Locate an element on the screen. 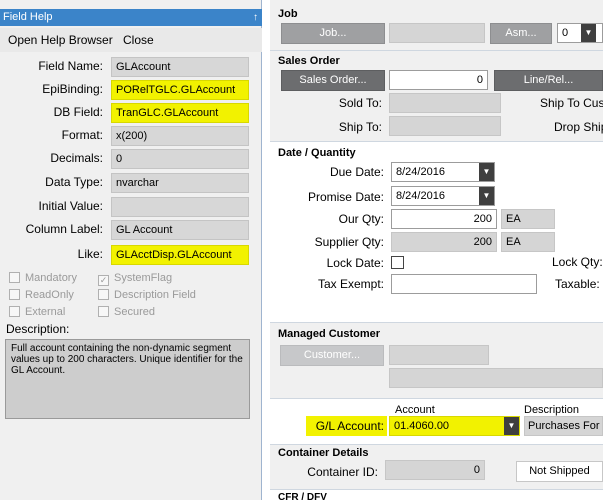 The width and height of the screenshot is (603, 503). job-section-title: Job is located at coordinates (288, 14).